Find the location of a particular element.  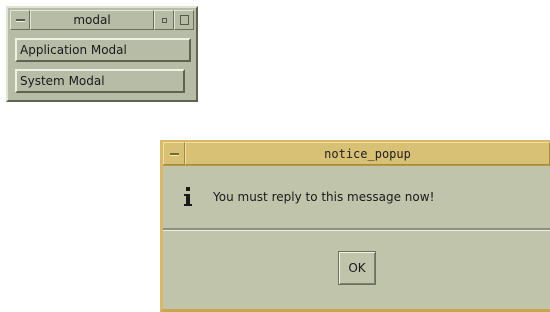

application-modal-button: Application Modal is located at coordinates (103, 50).